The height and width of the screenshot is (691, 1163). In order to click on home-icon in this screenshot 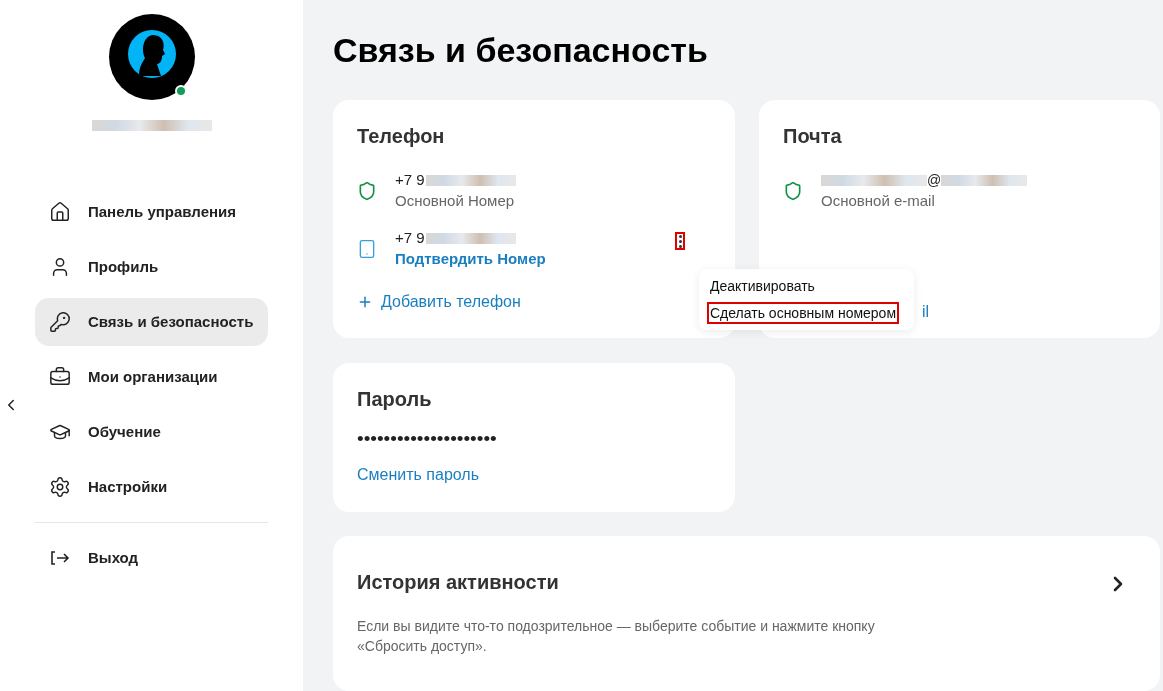, I will do `click(60, 212)`.